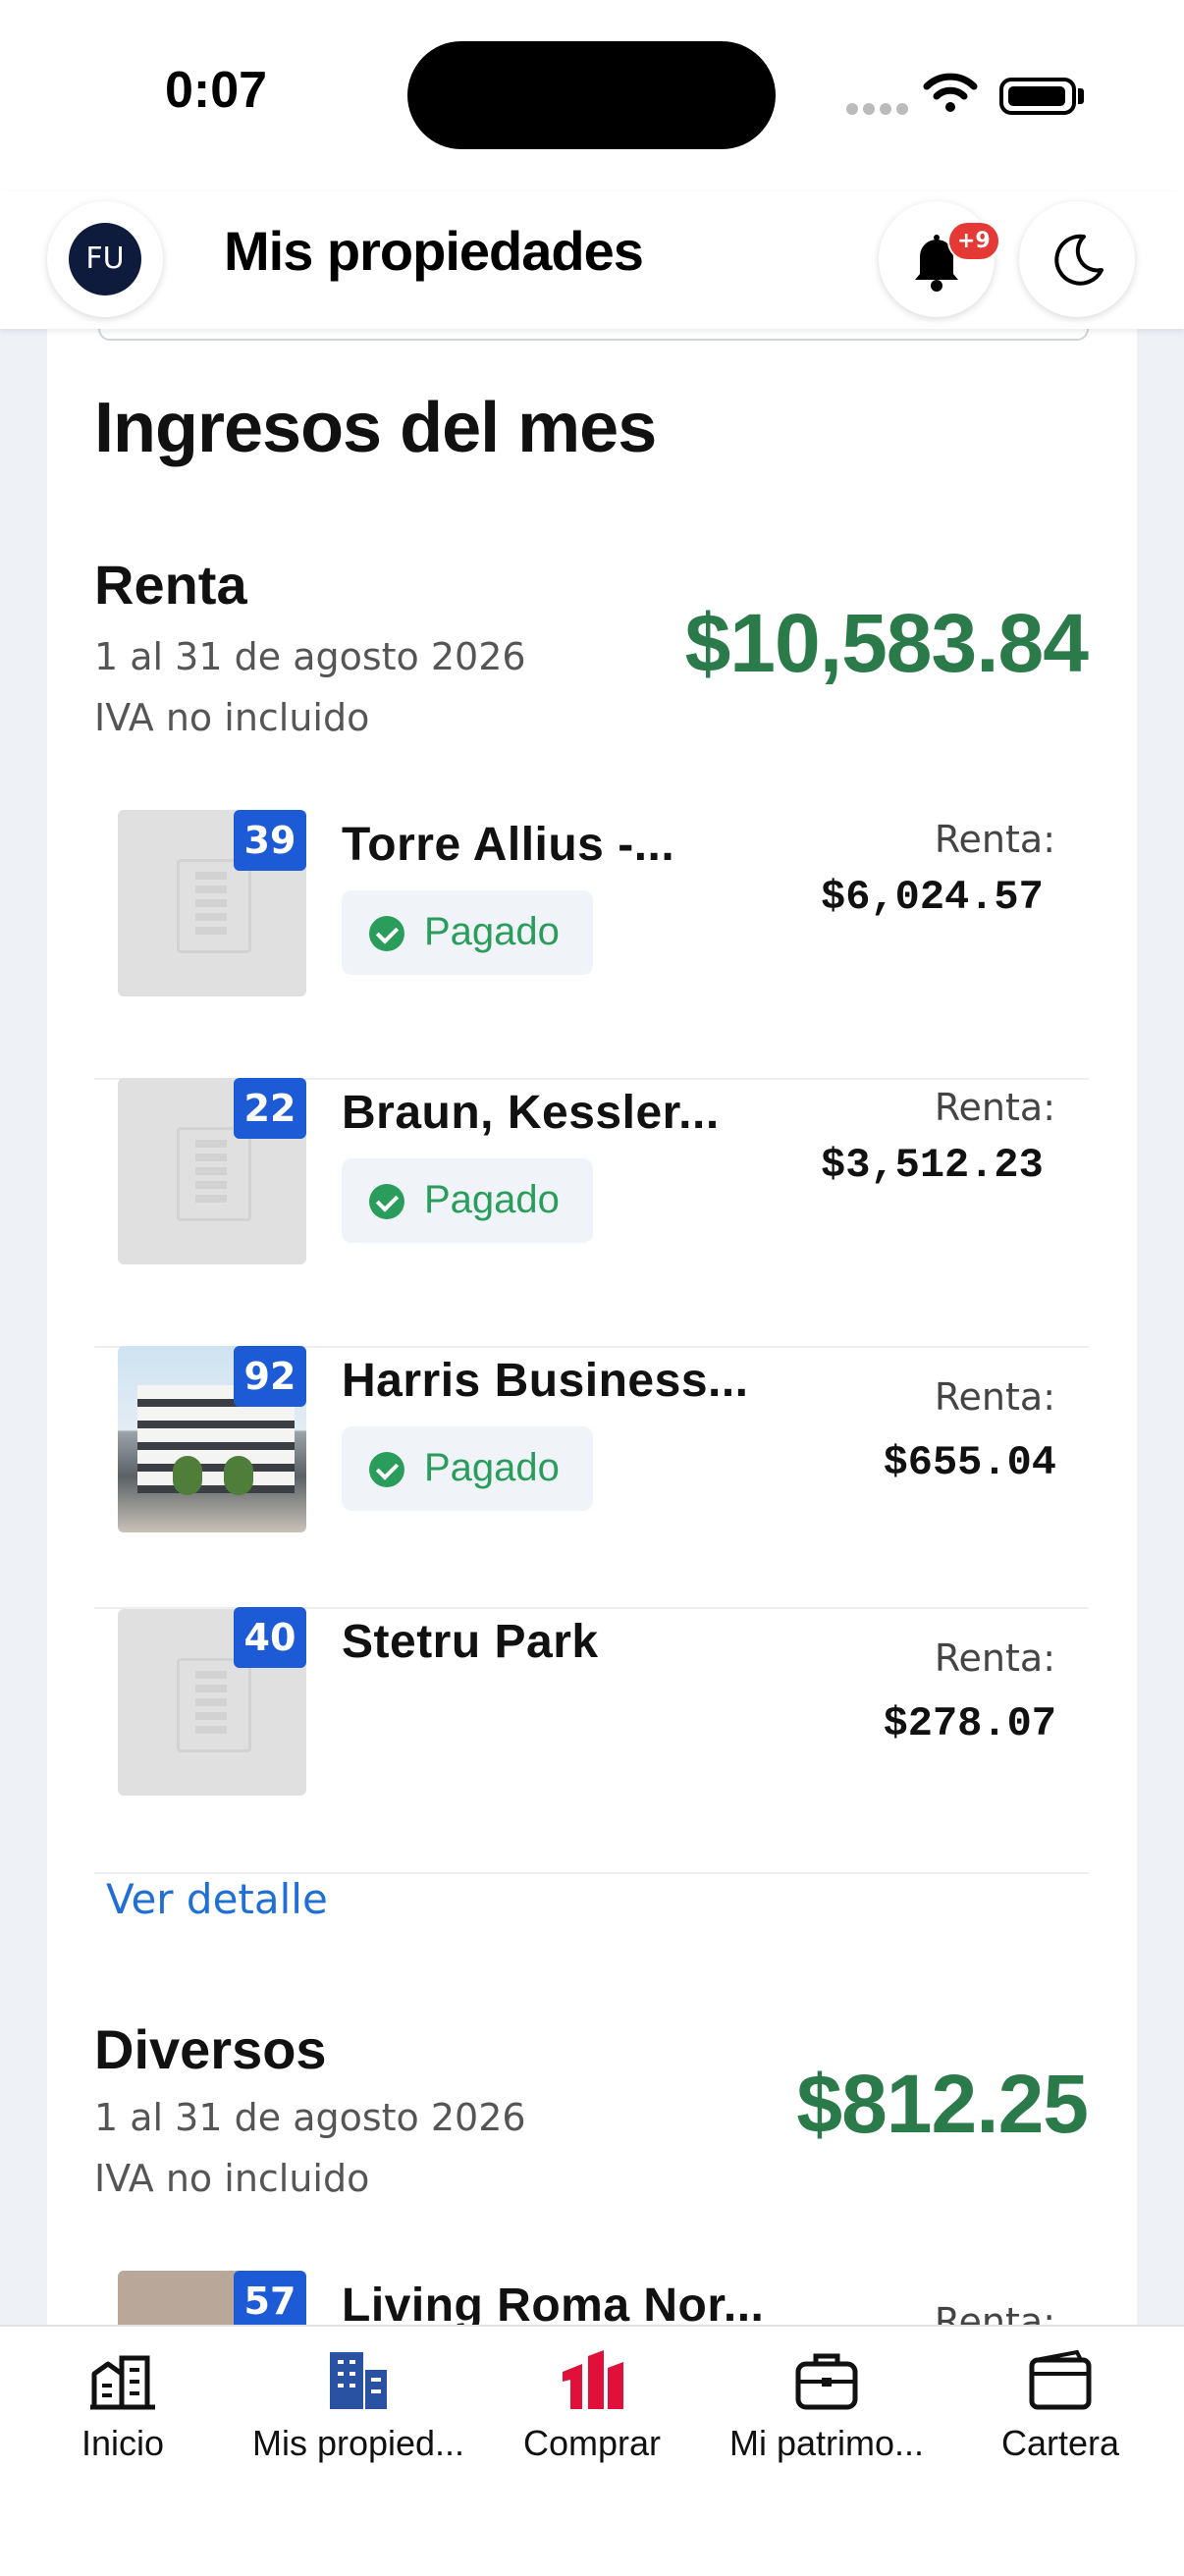  What do you see at coordinates (932, 1165) in the screenshot?
I see `rent-value: $3,512.23` at bounding box center [932, 1165].